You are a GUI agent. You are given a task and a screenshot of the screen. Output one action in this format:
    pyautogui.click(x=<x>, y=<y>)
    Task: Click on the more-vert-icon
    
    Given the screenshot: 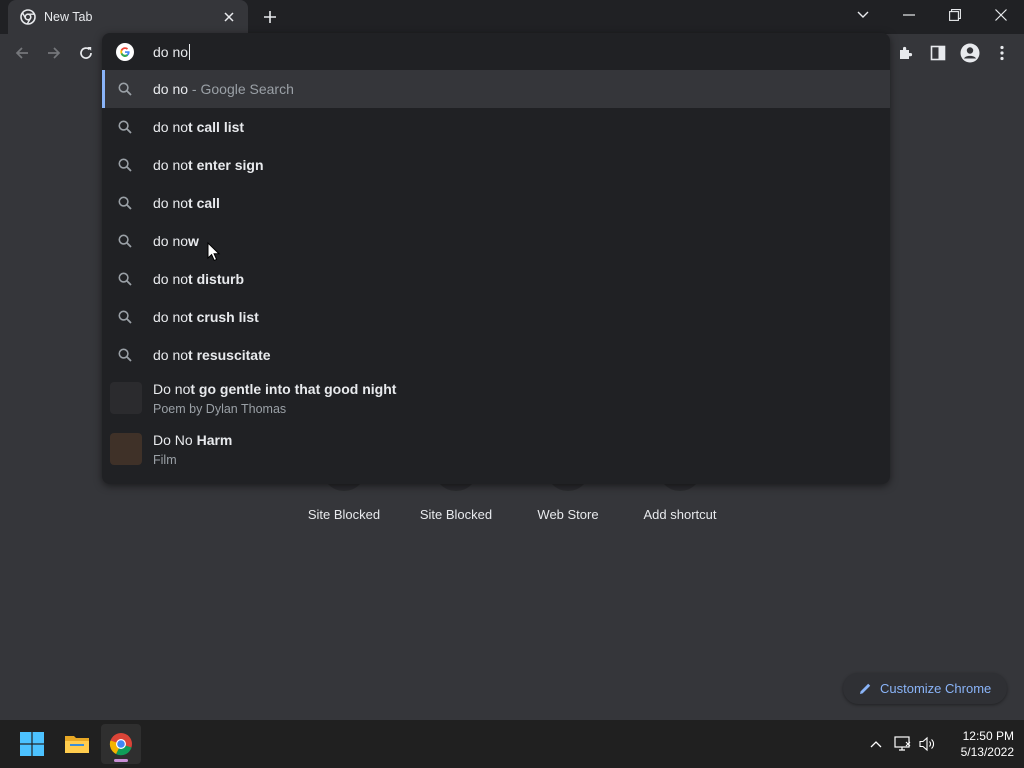 What is the action you would take?
    pyautogui.click(x=1002, y=53)
    